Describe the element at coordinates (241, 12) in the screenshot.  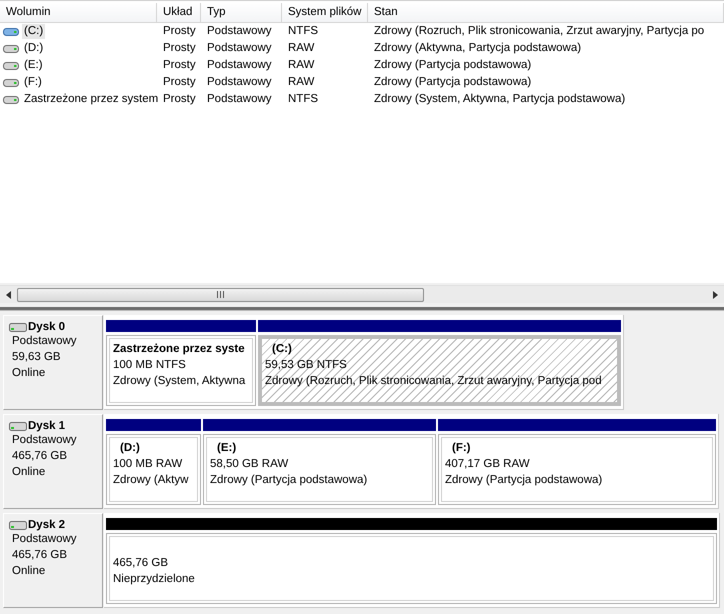
I see `column-header: Typ` at that location.